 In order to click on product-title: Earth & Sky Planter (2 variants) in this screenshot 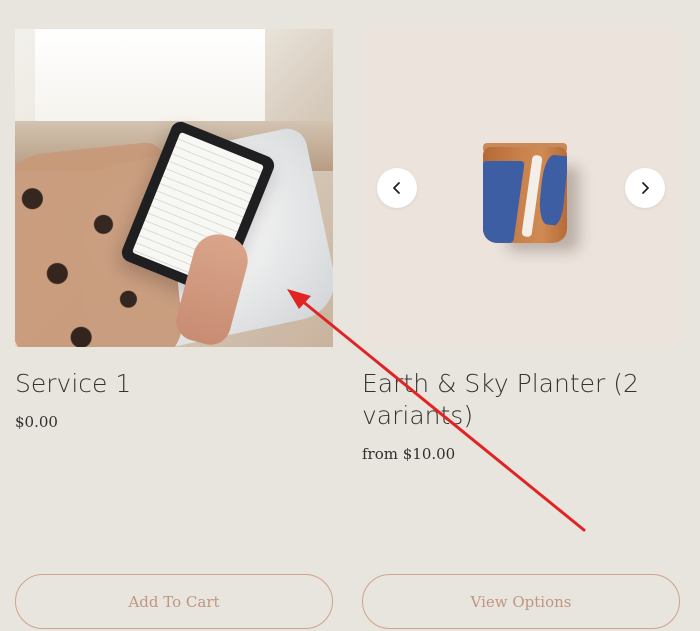, I will do `click(521, 400)`.